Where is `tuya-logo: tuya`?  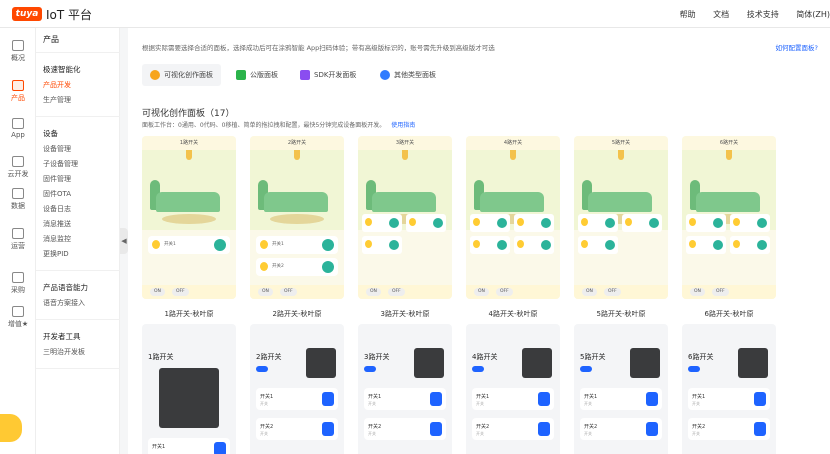
tuya-logo: tuya is located at coordinates (27, 14).